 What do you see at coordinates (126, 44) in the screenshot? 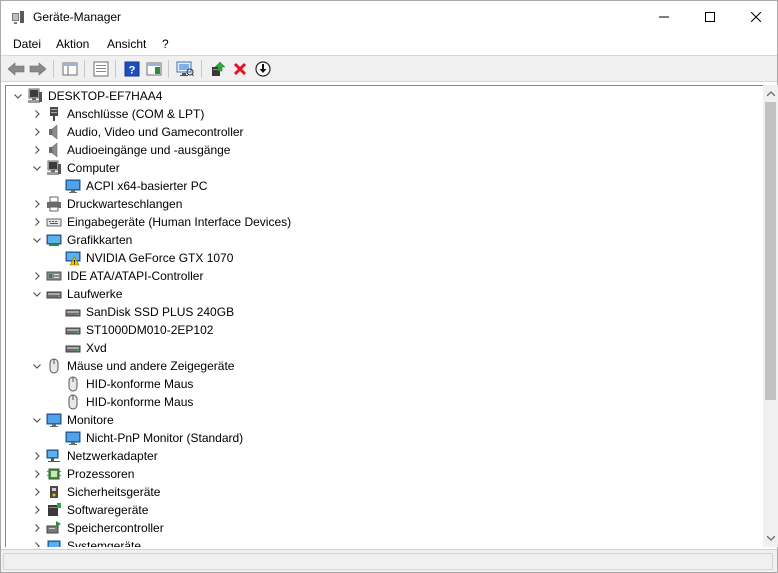
I see `menu-ansicht: Ansicht` at bounding box center [126, 44].